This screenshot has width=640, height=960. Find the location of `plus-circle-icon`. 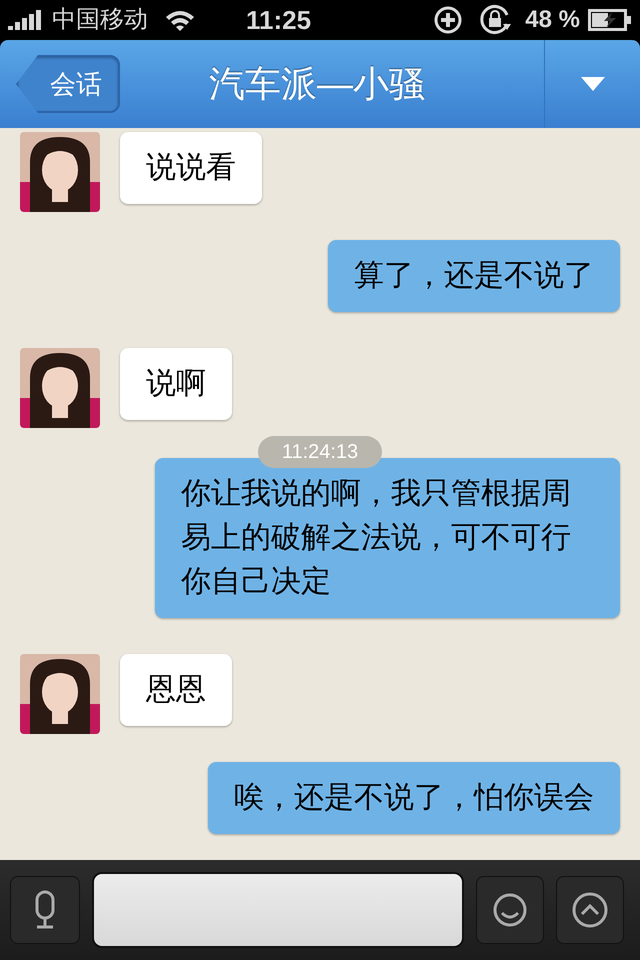

plus-circle-icon is located at coordinates (448, 20).